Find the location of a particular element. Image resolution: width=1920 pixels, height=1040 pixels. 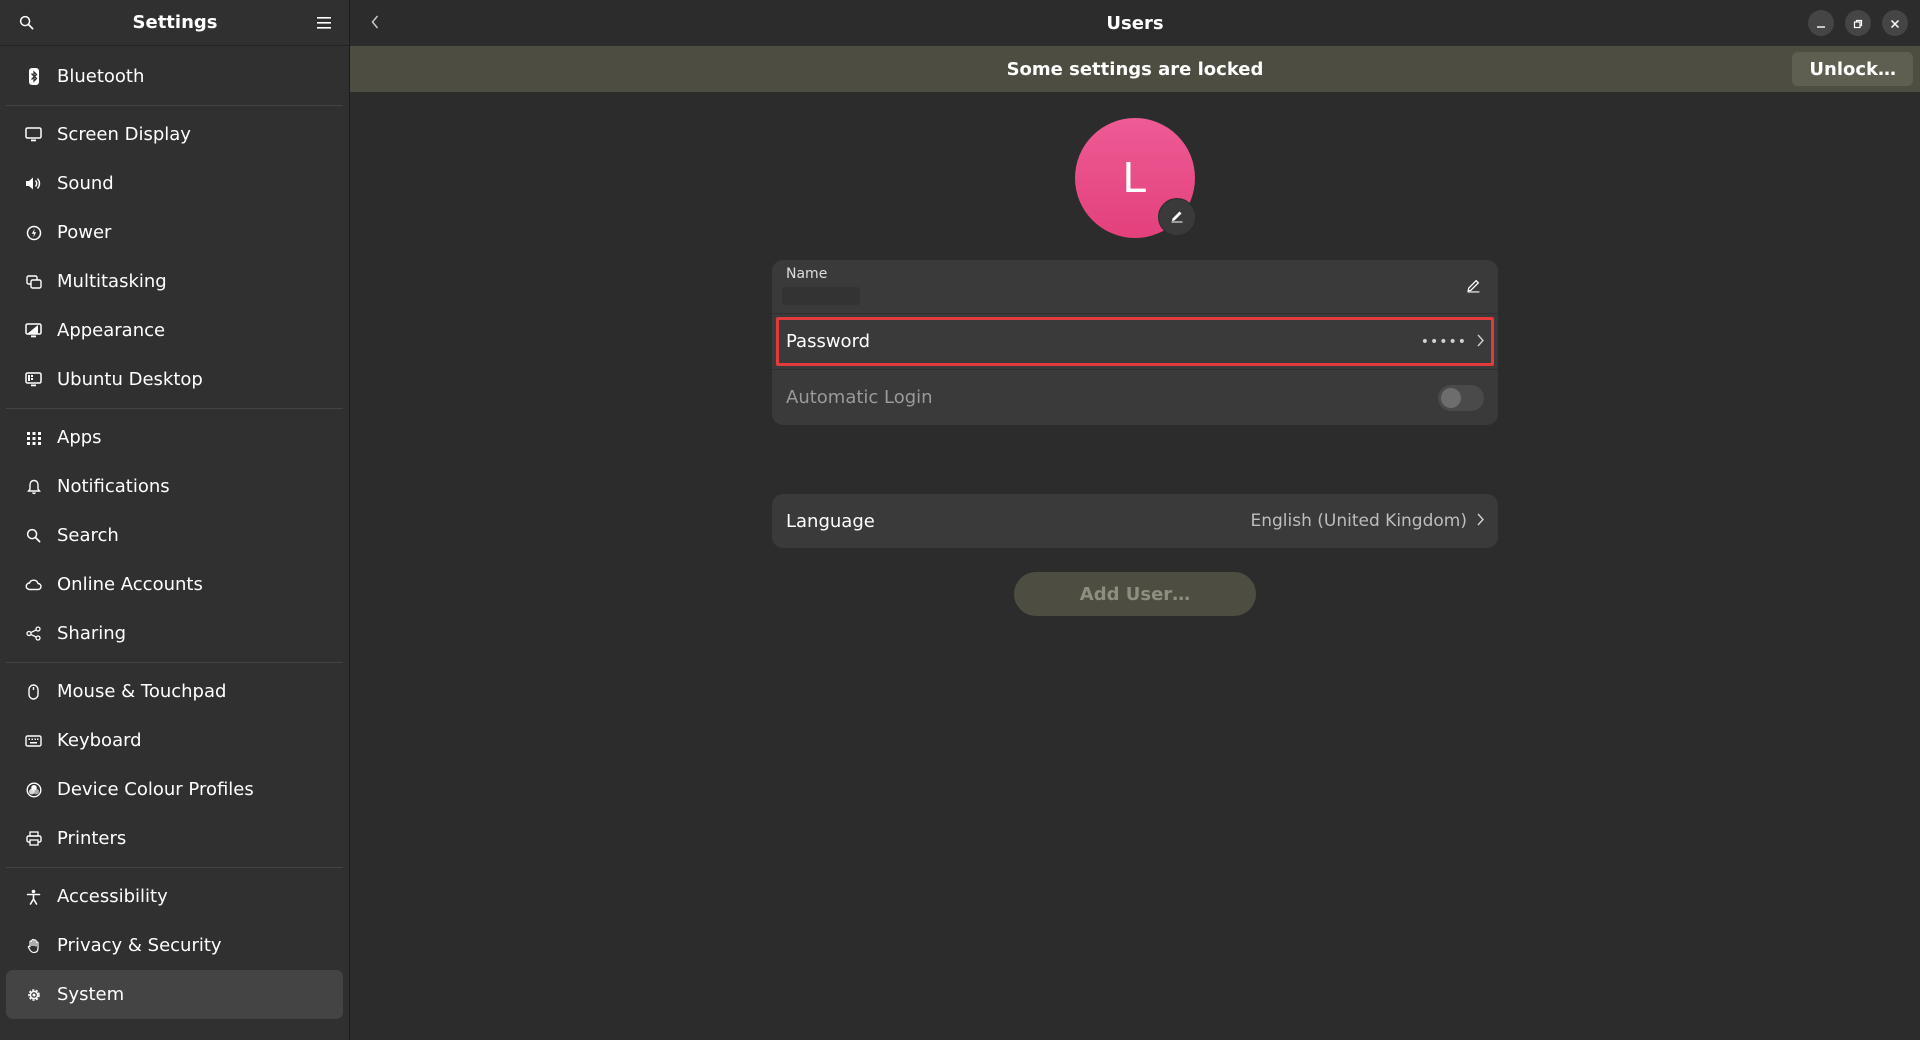

avatar-edit-button is located at coordinates (1177, 217).